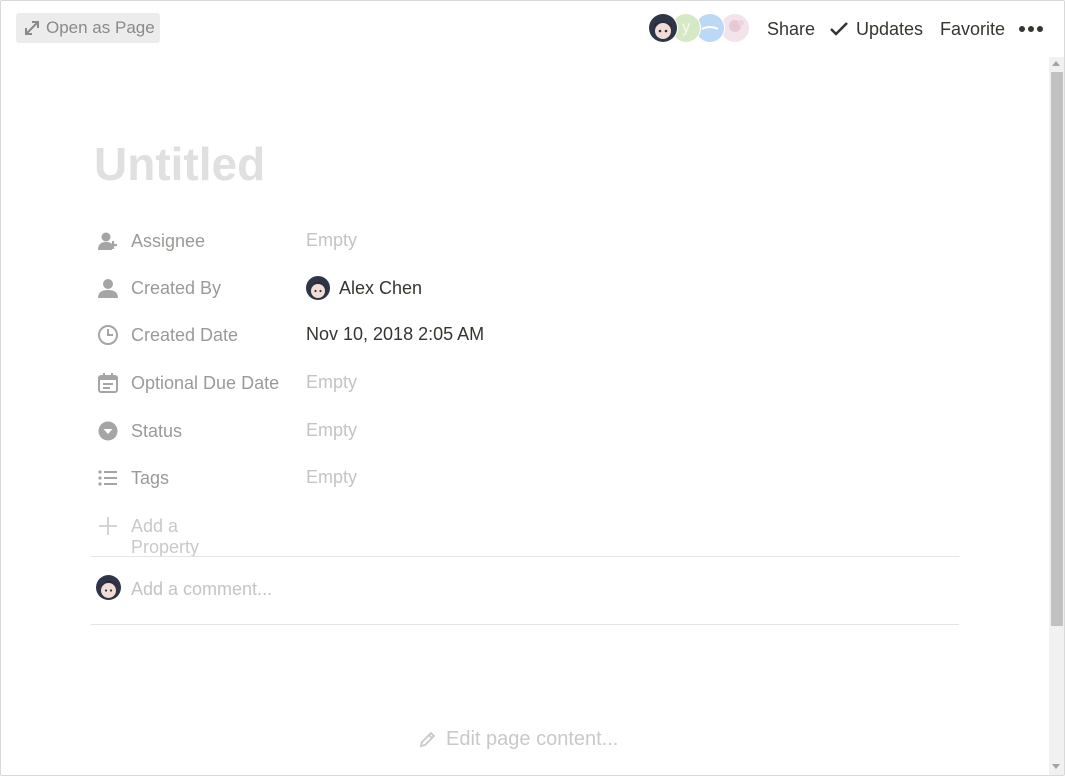 Image resolution: width=1065 pixels, height=776 pixels. What do you see at coordinates (527, 479) in the screenshot?
I see `property-row-tags: Tags Empty` at bounding box center [527, 479].